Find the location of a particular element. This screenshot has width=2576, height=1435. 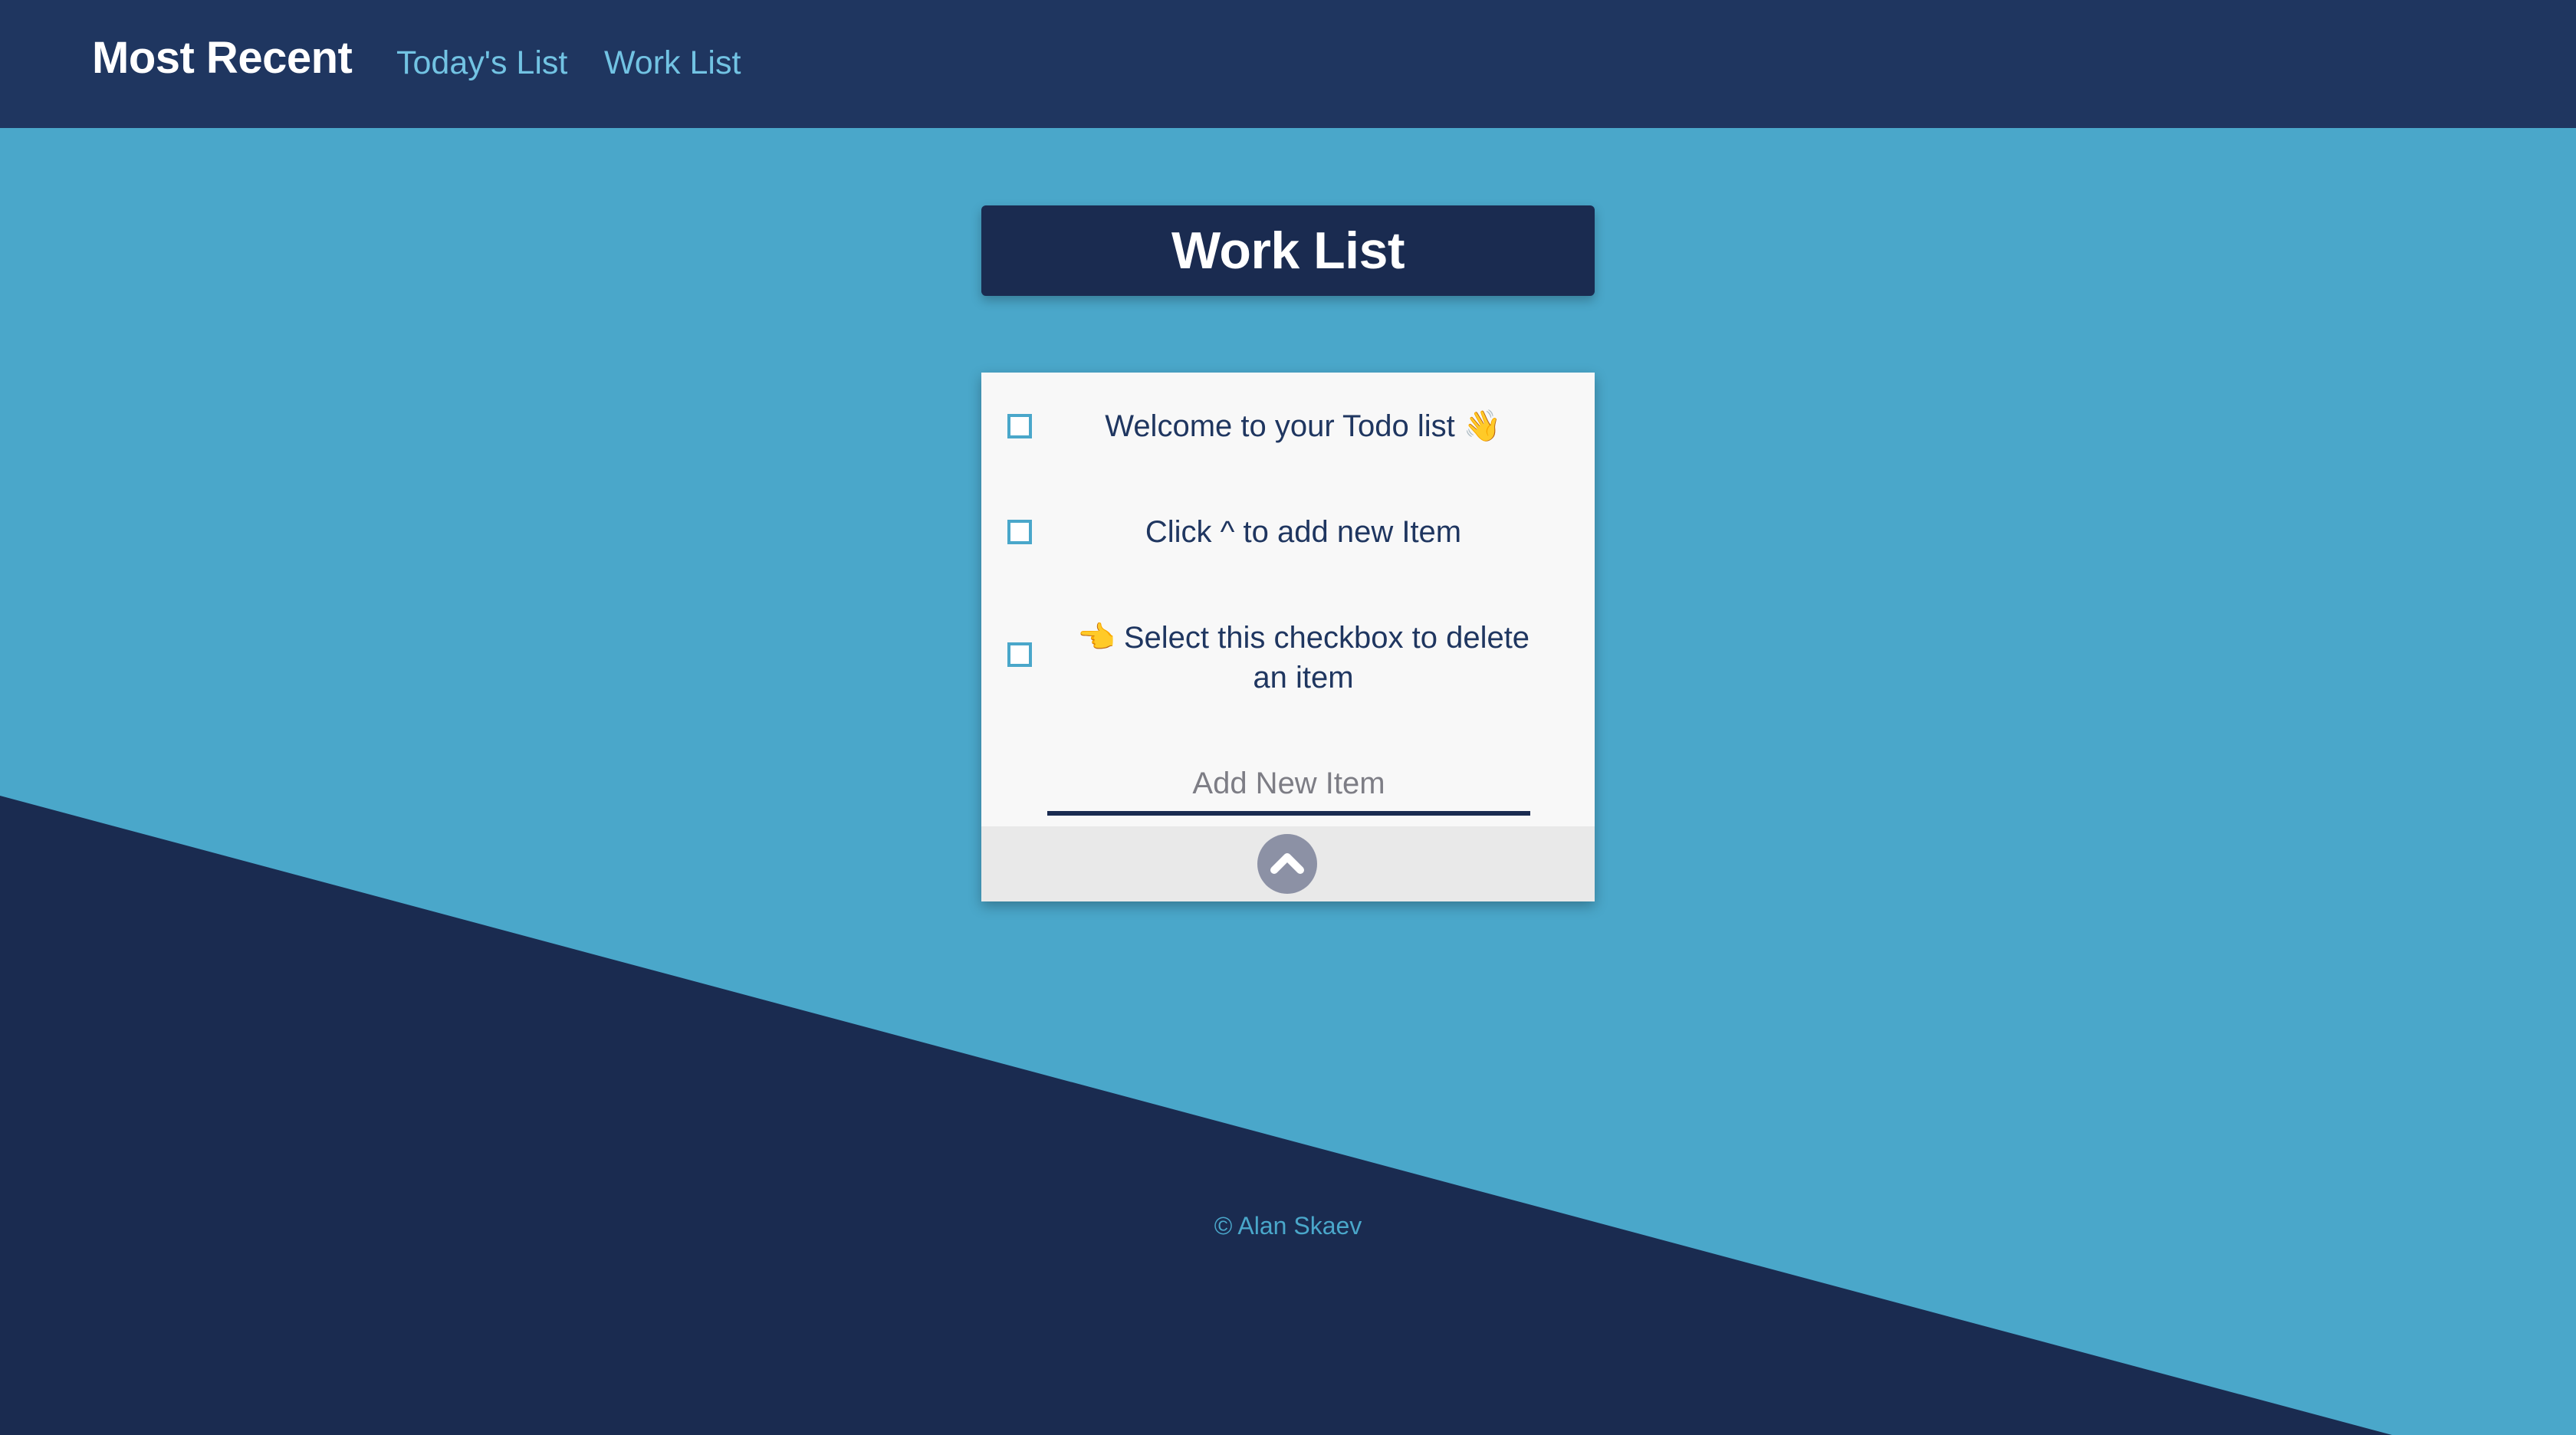

todo-item: Welcome to your Todo list 👋 is located at coordinates (1288, 426).